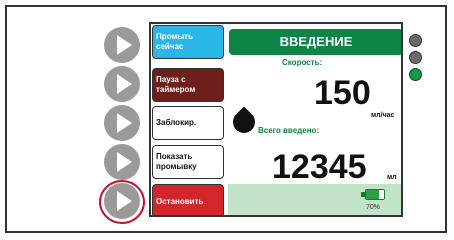 The image size is (454, 240). What do you see at coordinates (188, 42) in the screenshot?
I see `flush-now-button: Промыть сейчас` at bounding box center [188, 42].